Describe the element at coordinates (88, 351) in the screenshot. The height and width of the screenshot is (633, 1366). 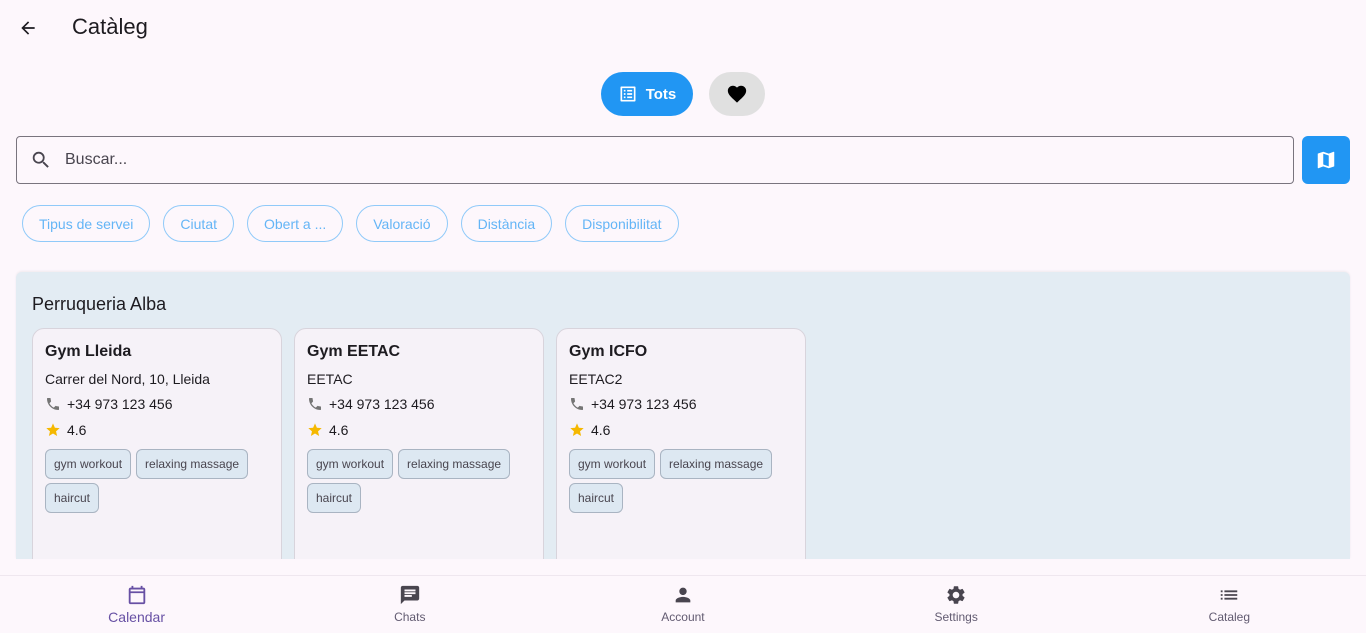
I see `card-name: Gym Lleida` at that location.